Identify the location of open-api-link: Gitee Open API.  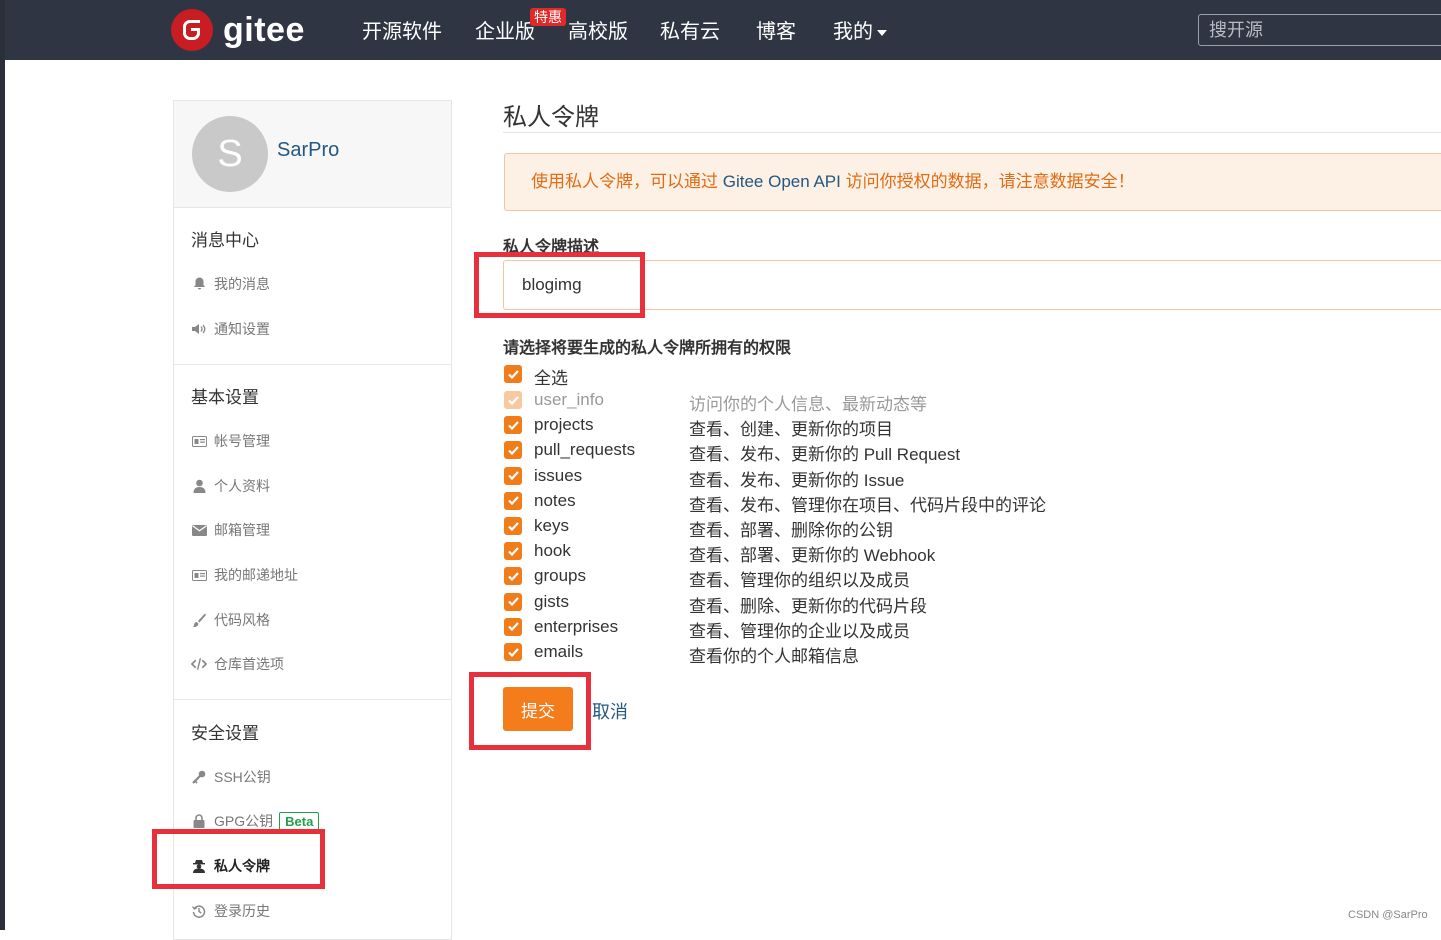
(782, 181).